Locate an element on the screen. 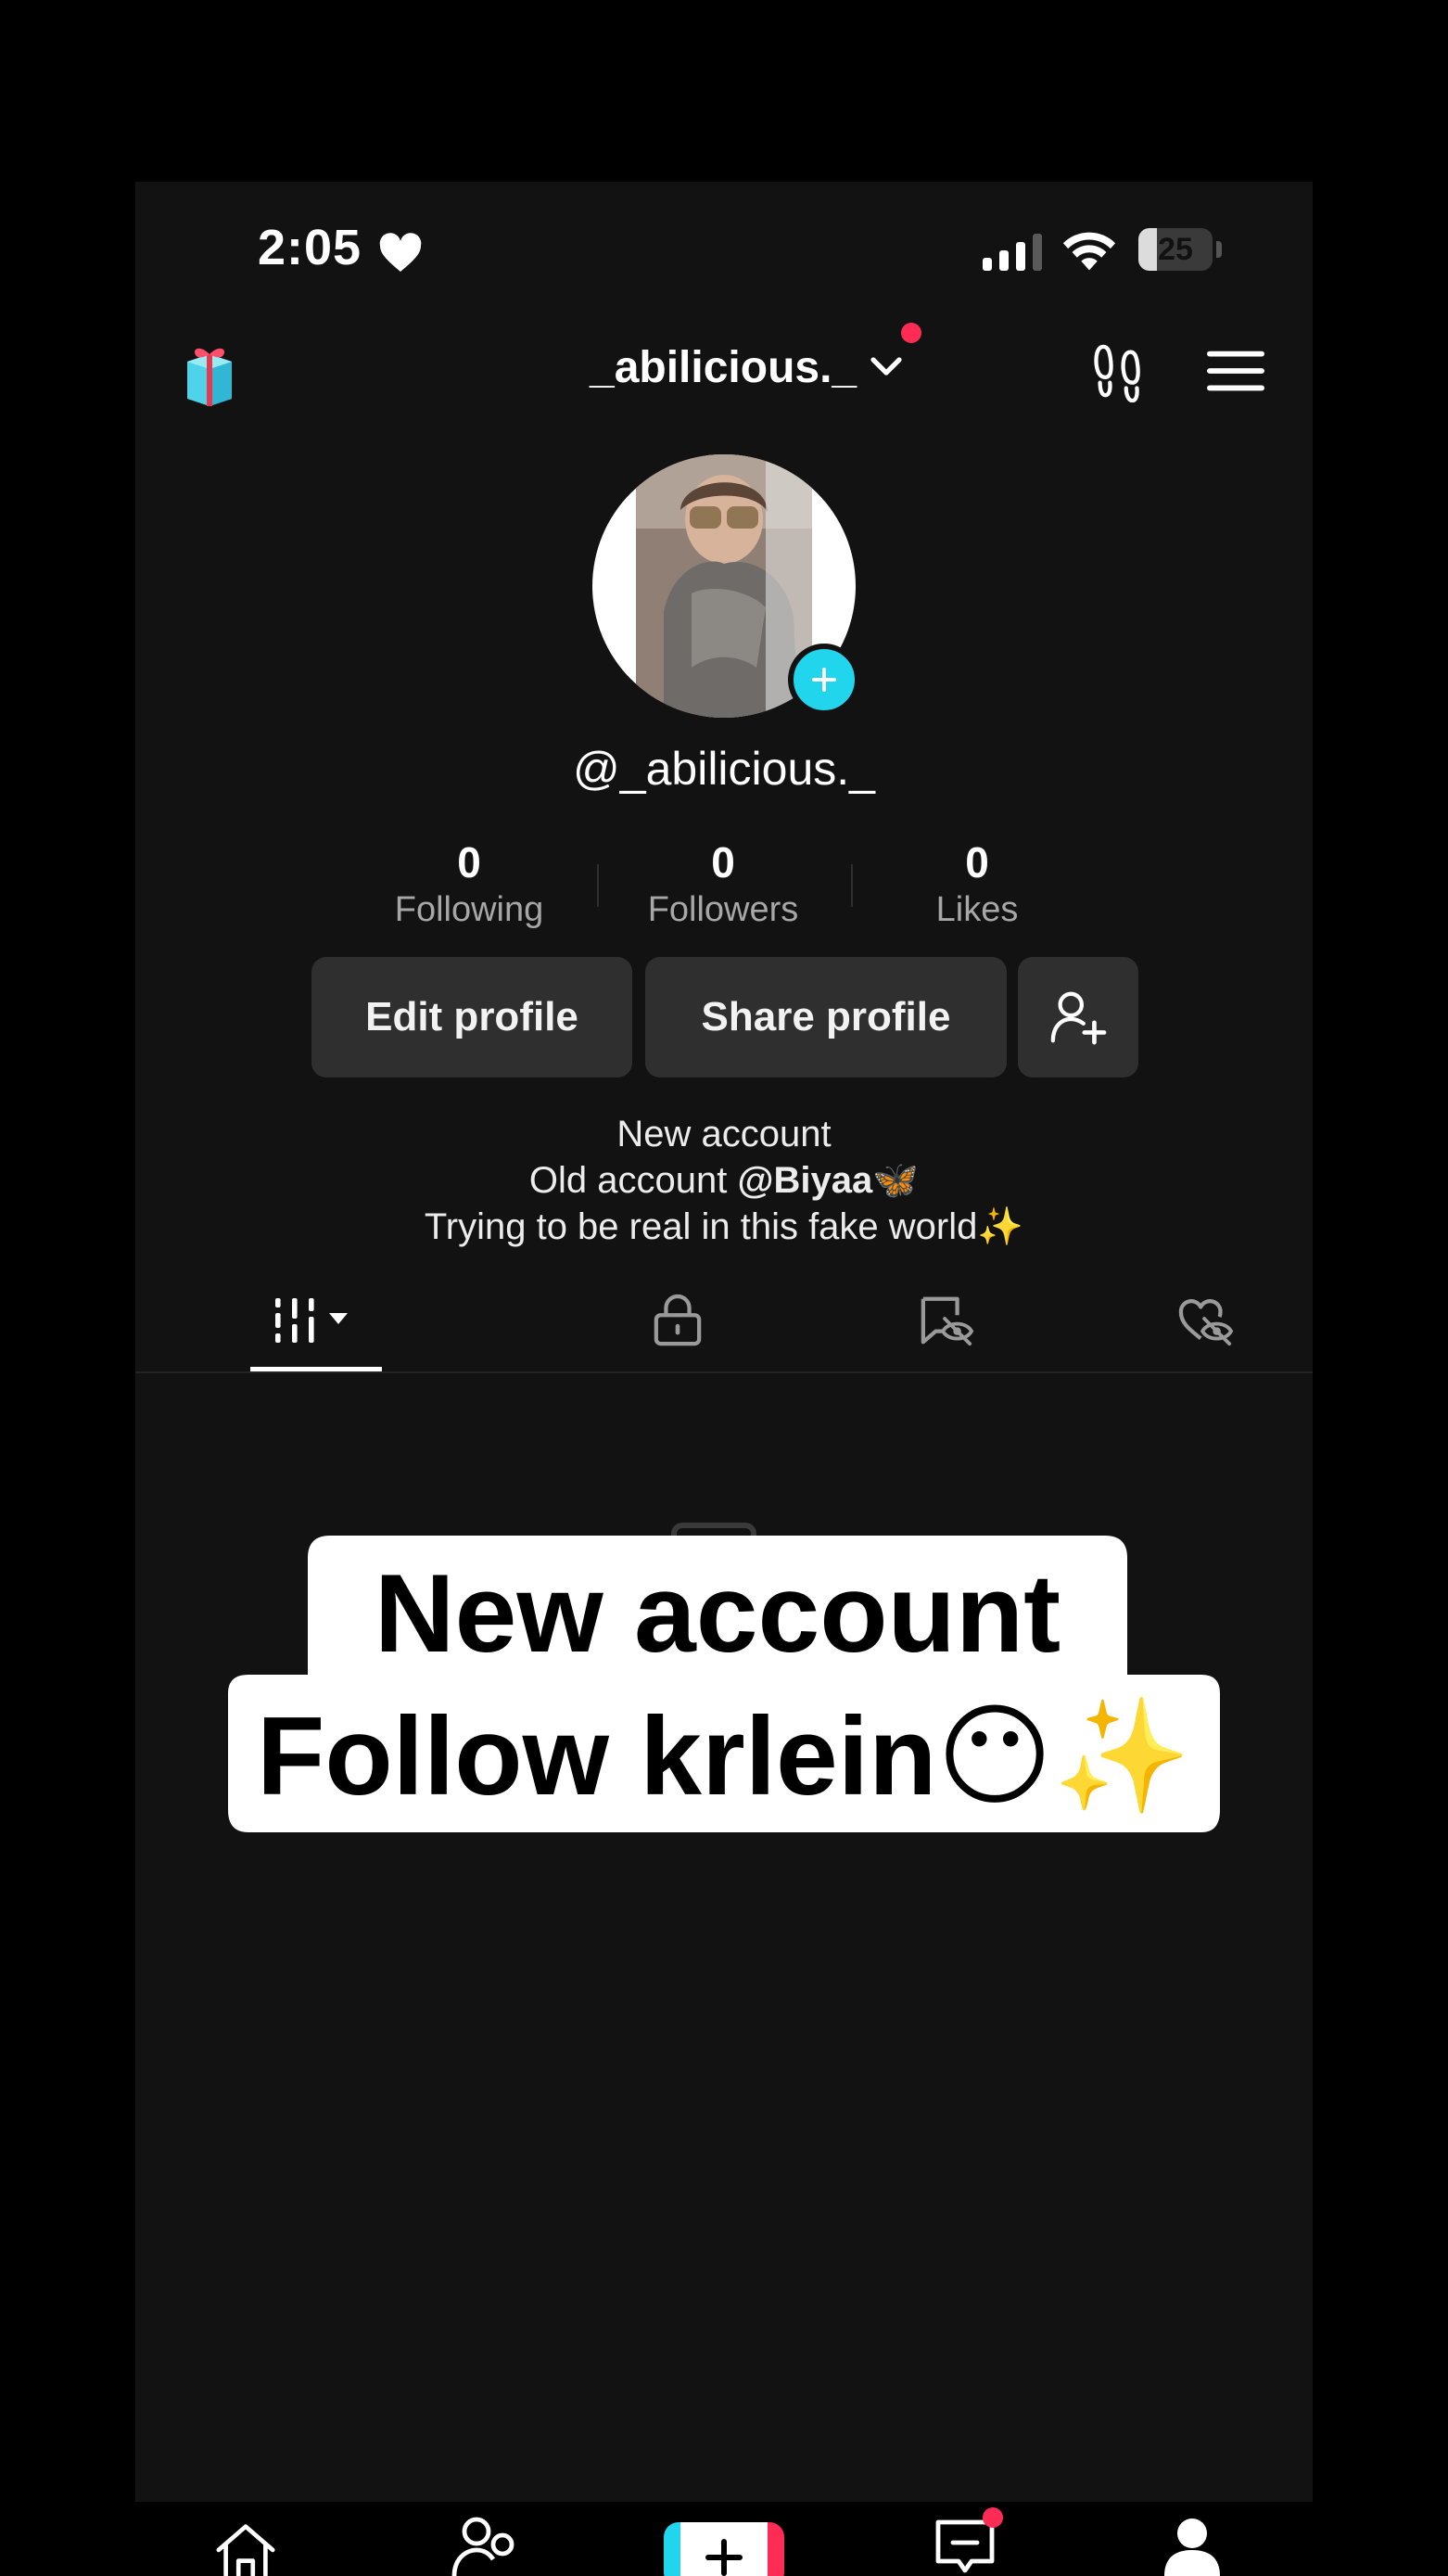 This screenshot has width=1448, height=2576. likes-count: 0 is located at coordinates (977, 862).